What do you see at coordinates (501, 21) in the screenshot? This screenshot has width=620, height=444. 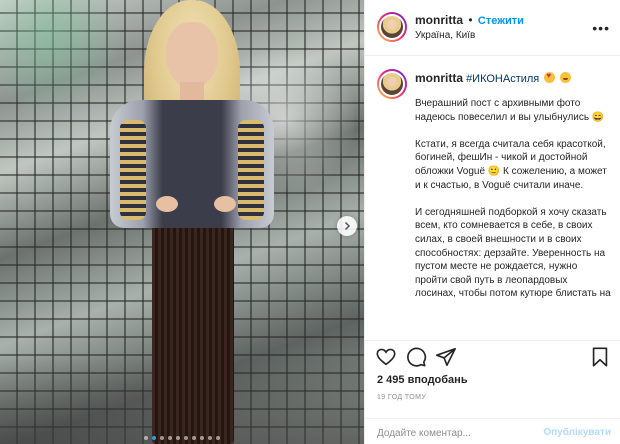 I see `follow-button: Стежити` at bounding box center [501, 21].